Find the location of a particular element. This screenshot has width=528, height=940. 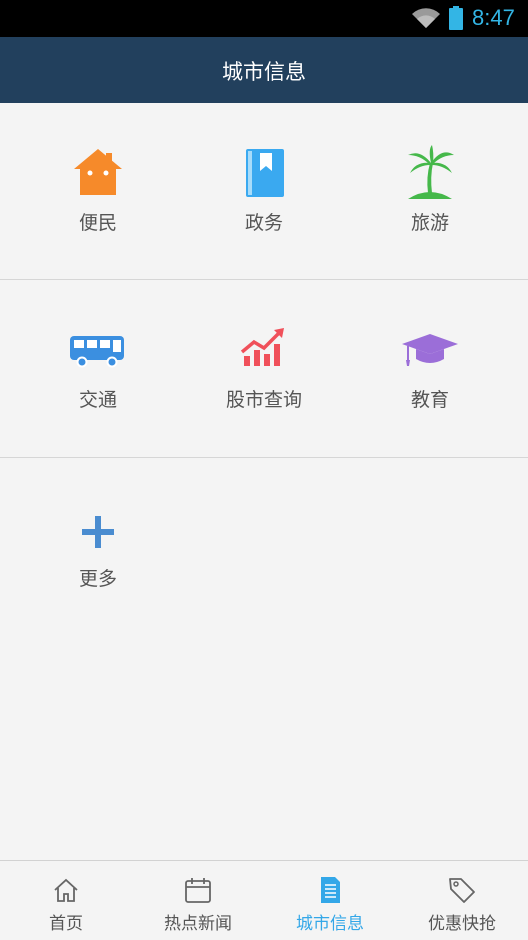

tab-deals: 优惠快抢 is located at coordinates (462, 900).